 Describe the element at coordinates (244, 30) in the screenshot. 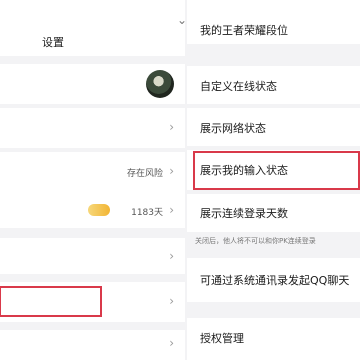

I see `row-label: 我的王者荣耀段位` at that location.